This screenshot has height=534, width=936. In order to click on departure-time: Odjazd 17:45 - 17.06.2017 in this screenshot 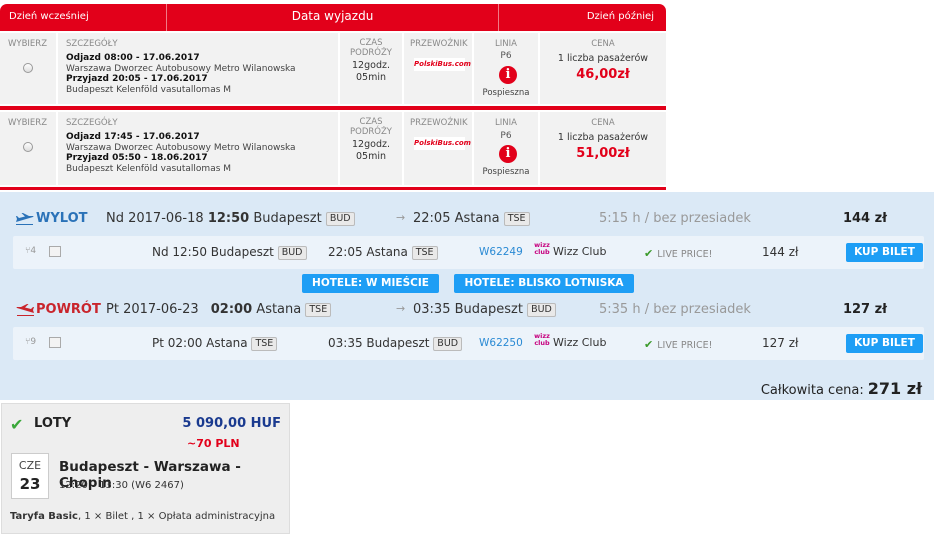, I will do `click(133, 137)`.